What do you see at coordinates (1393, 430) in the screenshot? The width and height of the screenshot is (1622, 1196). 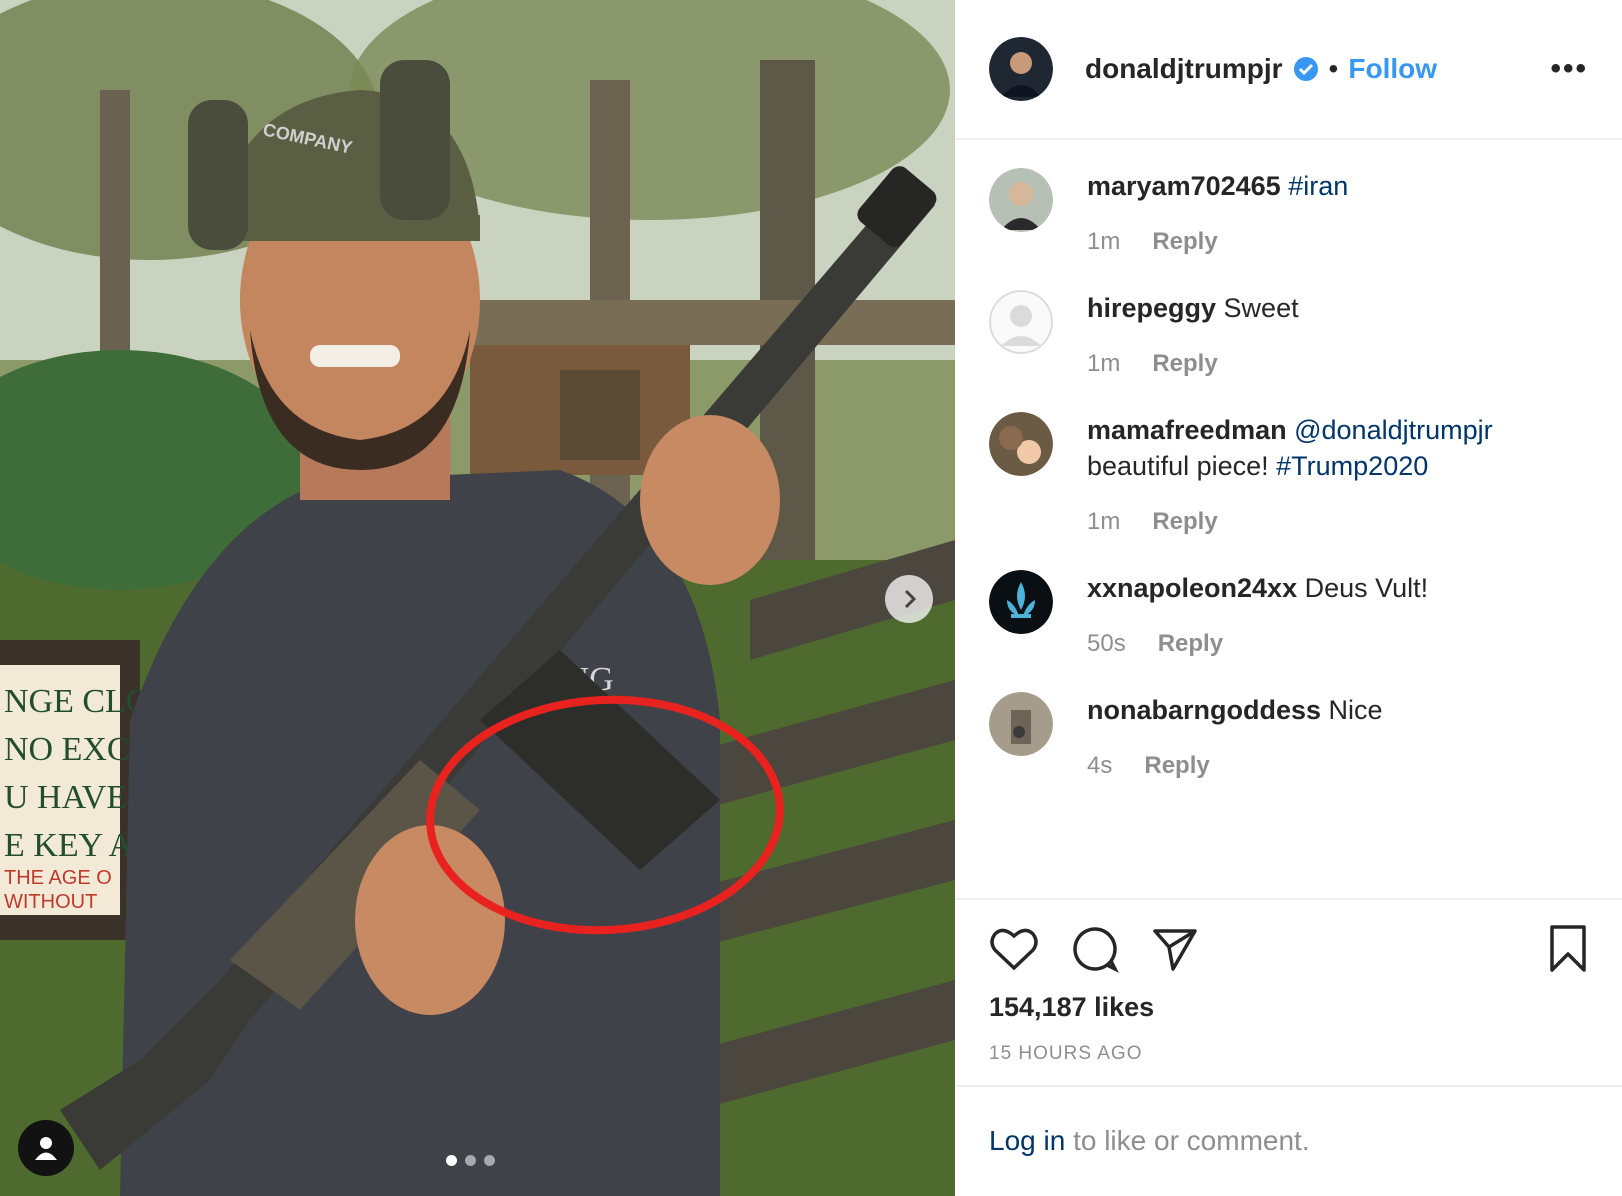 I see `comment-mention: @donaldjtrumpjr` at bounding box center [1393, 430].